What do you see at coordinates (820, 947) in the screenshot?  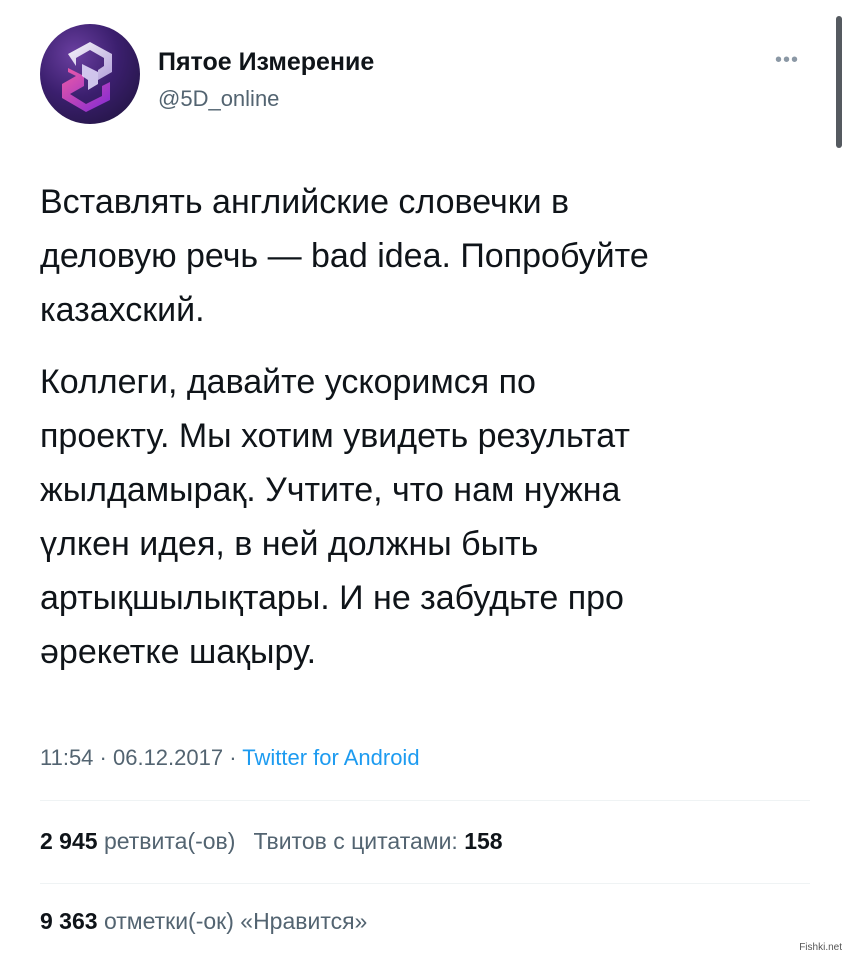 I see `watermark: Fishki.net` at bounding box center [820, 947].